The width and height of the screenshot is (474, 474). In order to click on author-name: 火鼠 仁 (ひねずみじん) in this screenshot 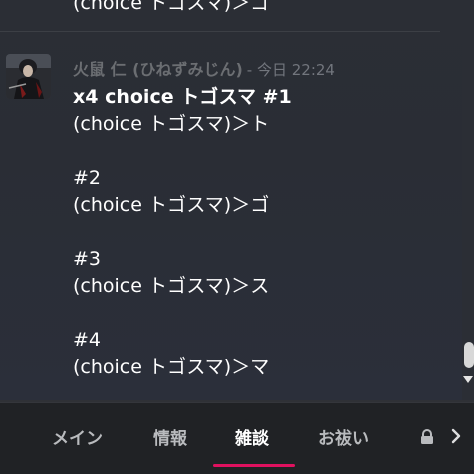, I will do `click(158, 69)`.